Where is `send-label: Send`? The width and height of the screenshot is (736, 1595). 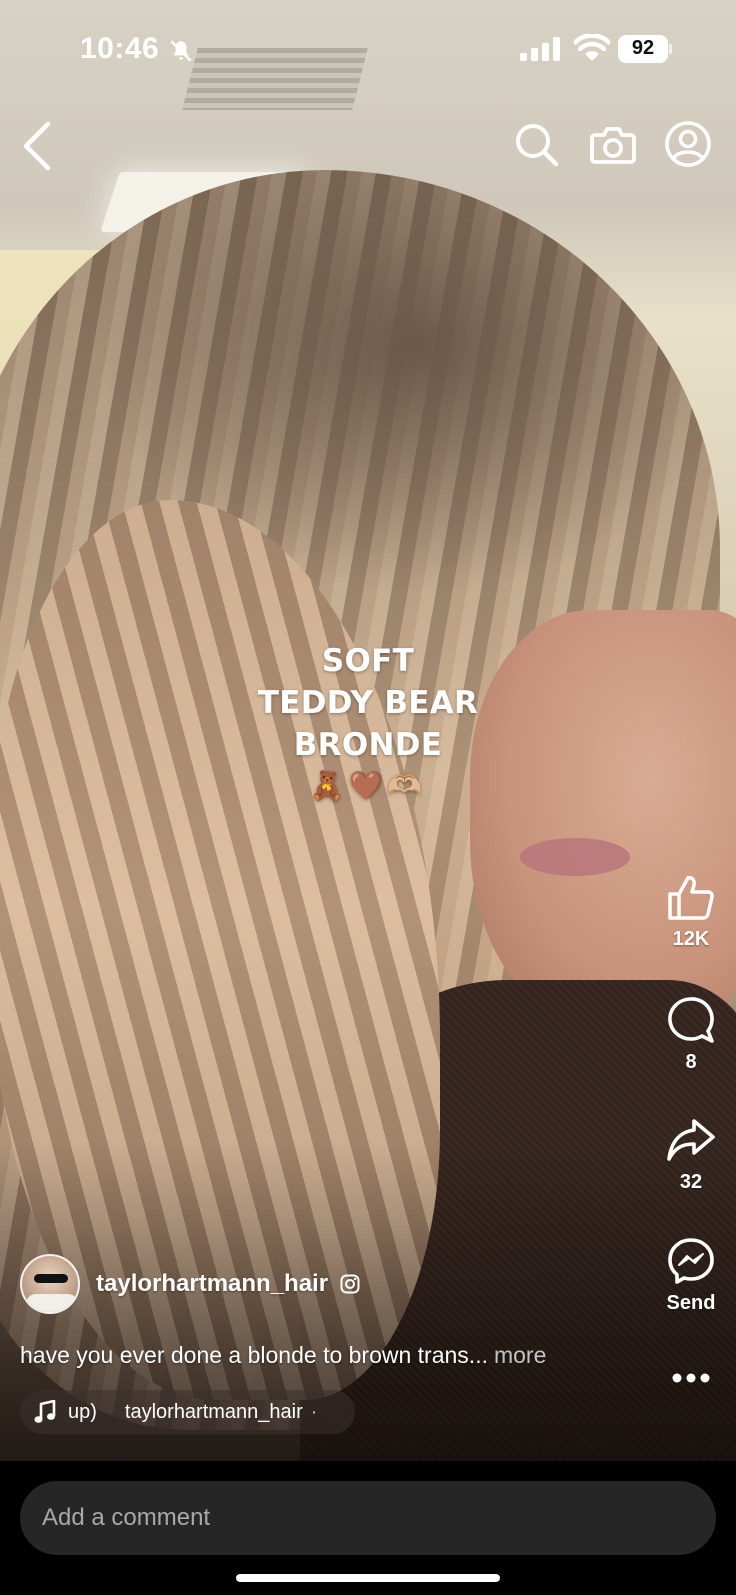
send-label: Send is located at coordinates (691, 1303).